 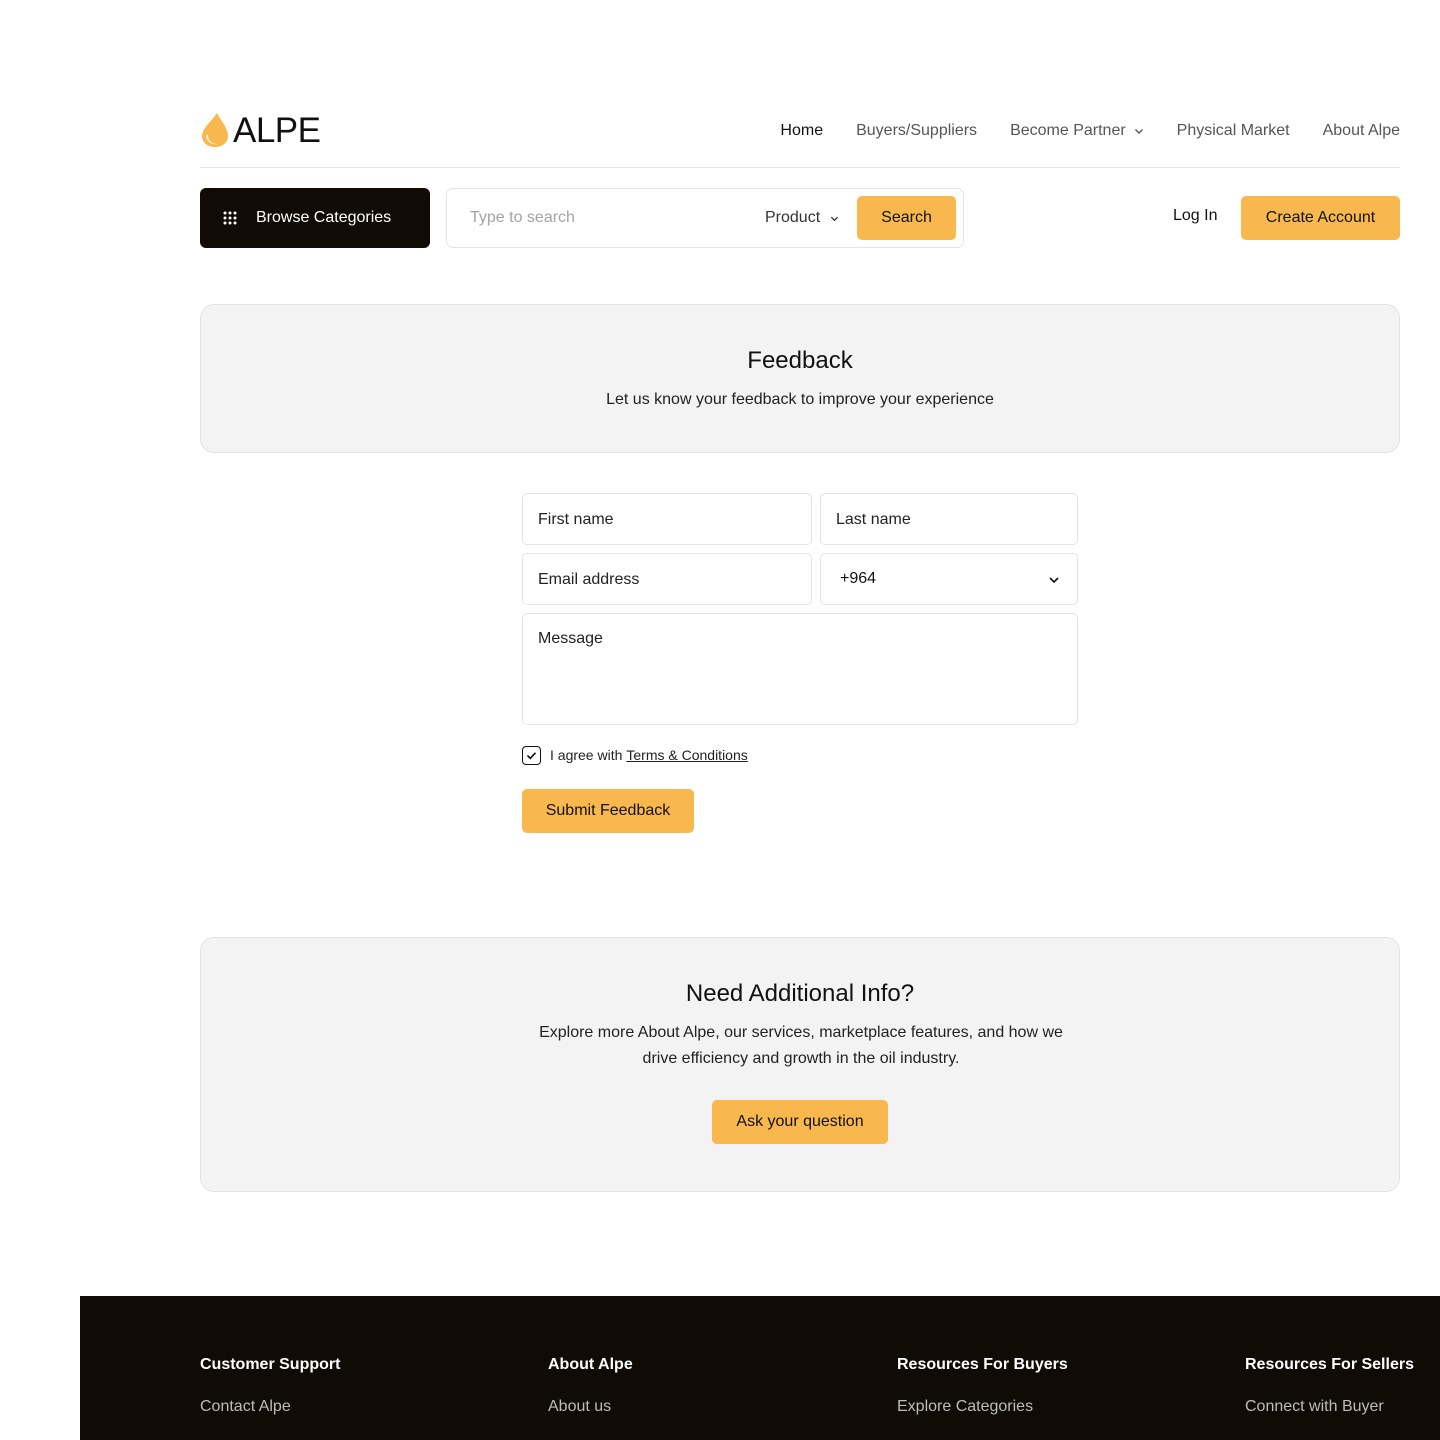 I want to click on email-field, so click(x=667, y=579).